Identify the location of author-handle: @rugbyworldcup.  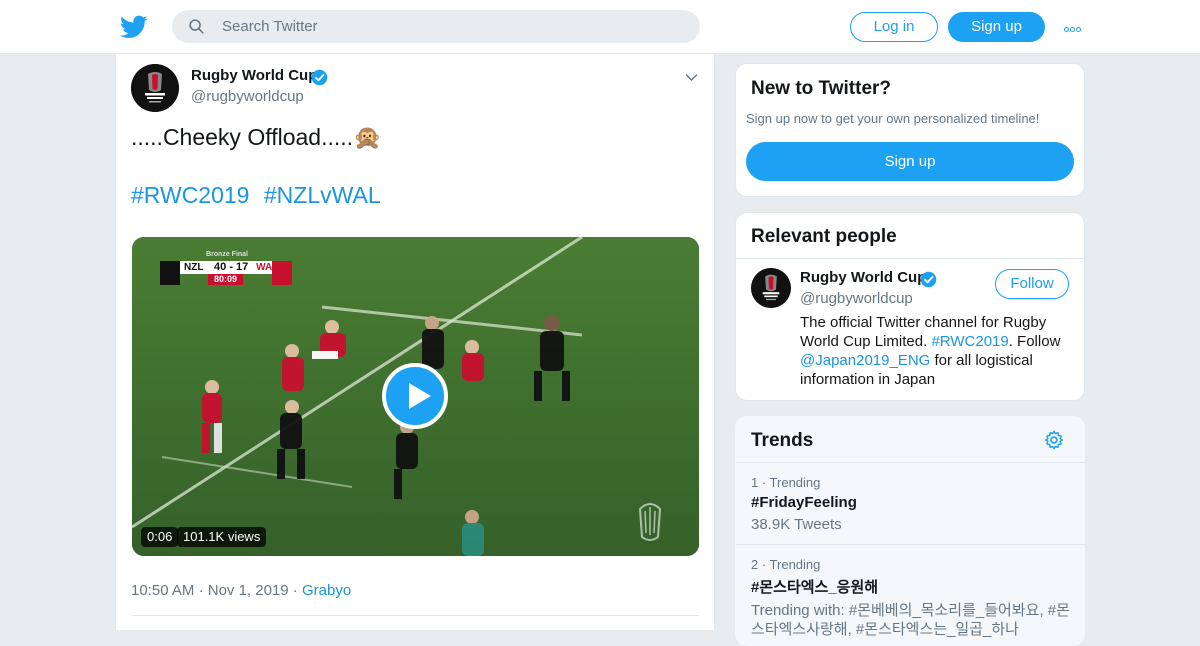
(247, 96).